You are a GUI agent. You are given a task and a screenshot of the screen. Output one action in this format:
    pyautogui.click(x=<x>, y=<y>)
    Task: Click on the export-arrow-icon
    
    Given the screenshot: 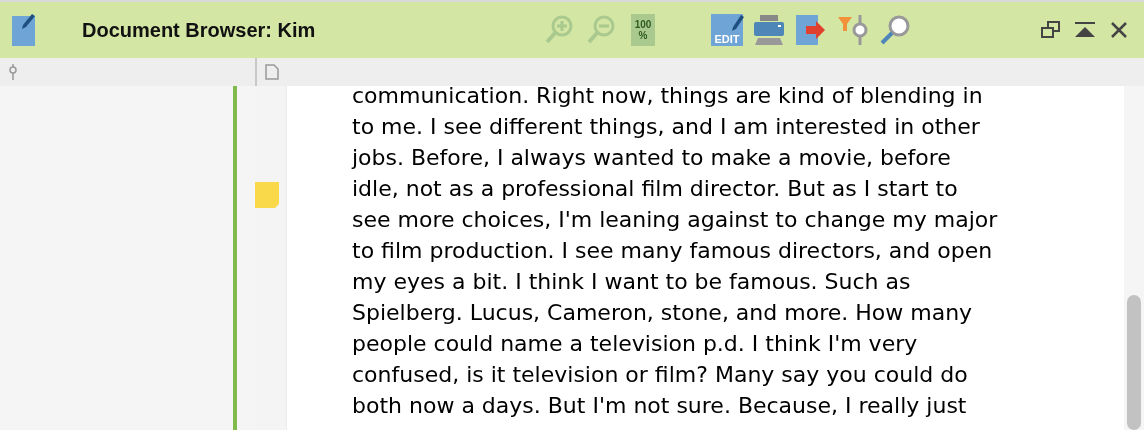 What is the action you would take?
    pyautogui.click(x=811, y=30)
    